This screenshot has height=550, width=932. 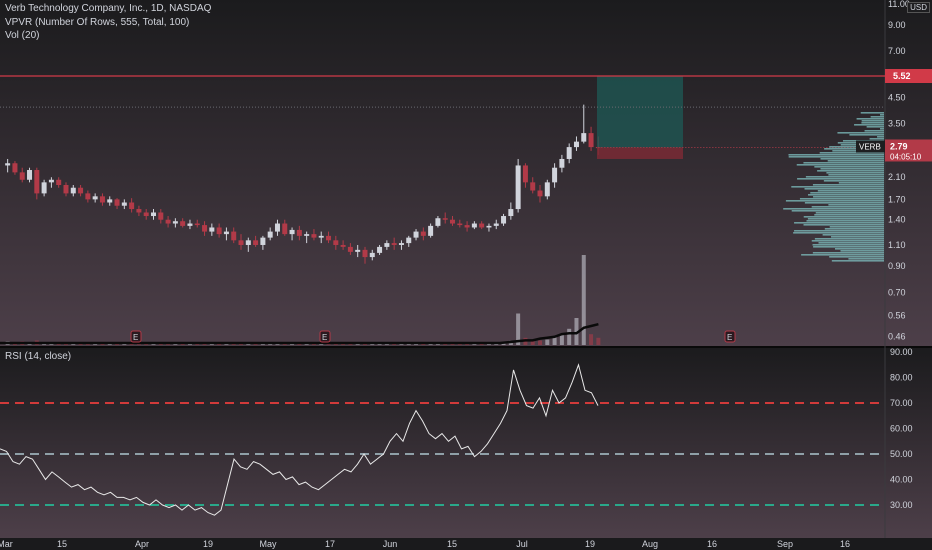 What do you see at coordinates (324, 337) in the screenshot?
I see `earnings-marker-2: E` at bounding box center [324, 337].